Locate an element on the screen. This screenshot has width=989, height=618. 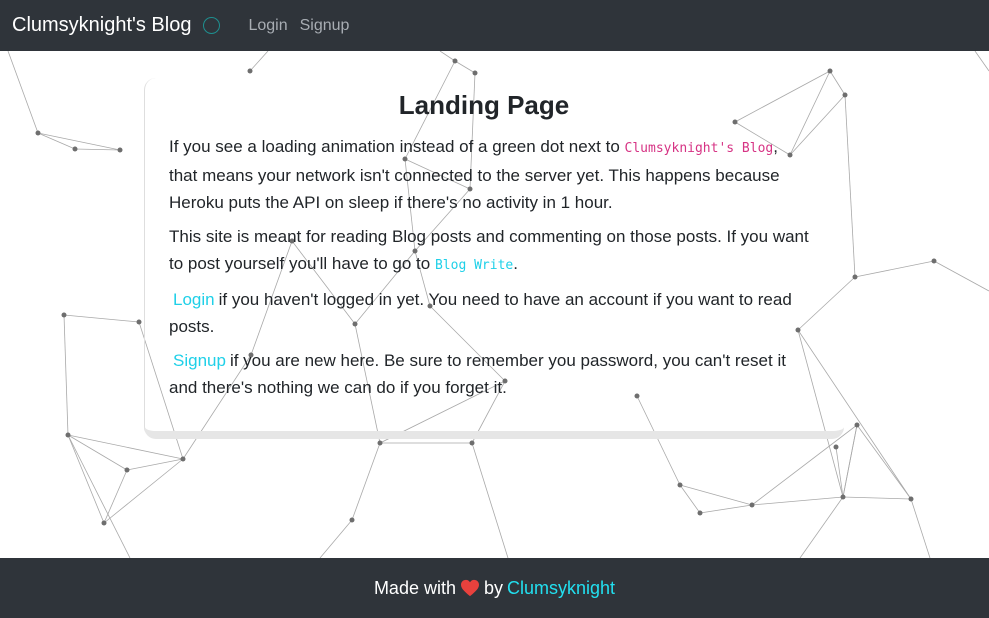
top-navbar: Clumsyknight's Blog Login Signup is located at coordinates (494, 25).